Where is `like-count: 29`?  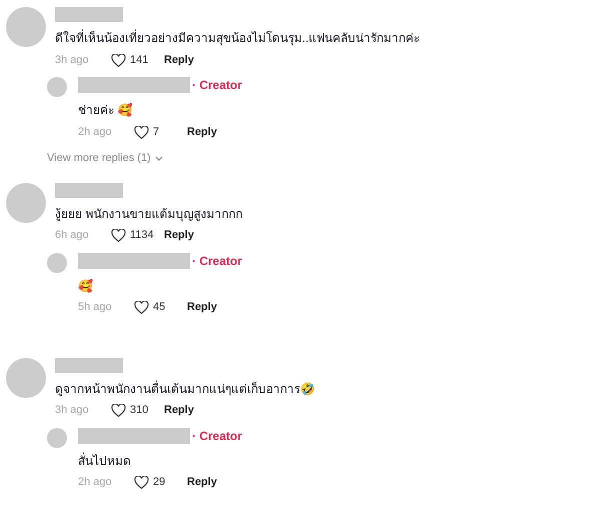
like-count: 29 is located at coordinates (159, 482).